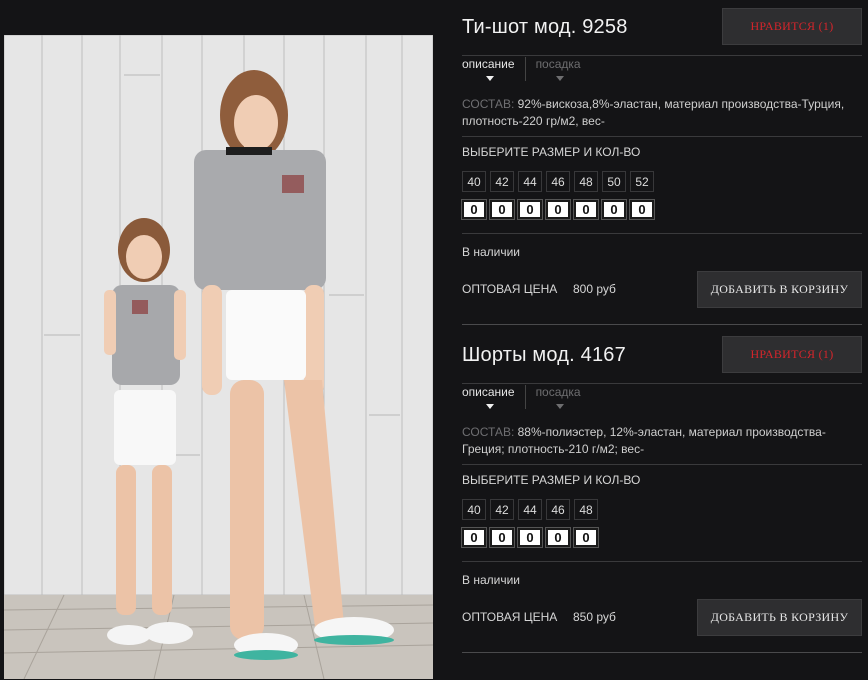 The image size is (868, 680). What do you see at coordinates (594, 289) in the screenshot?
I see `price-value: 800 руб` at bounding box center [594, 289].